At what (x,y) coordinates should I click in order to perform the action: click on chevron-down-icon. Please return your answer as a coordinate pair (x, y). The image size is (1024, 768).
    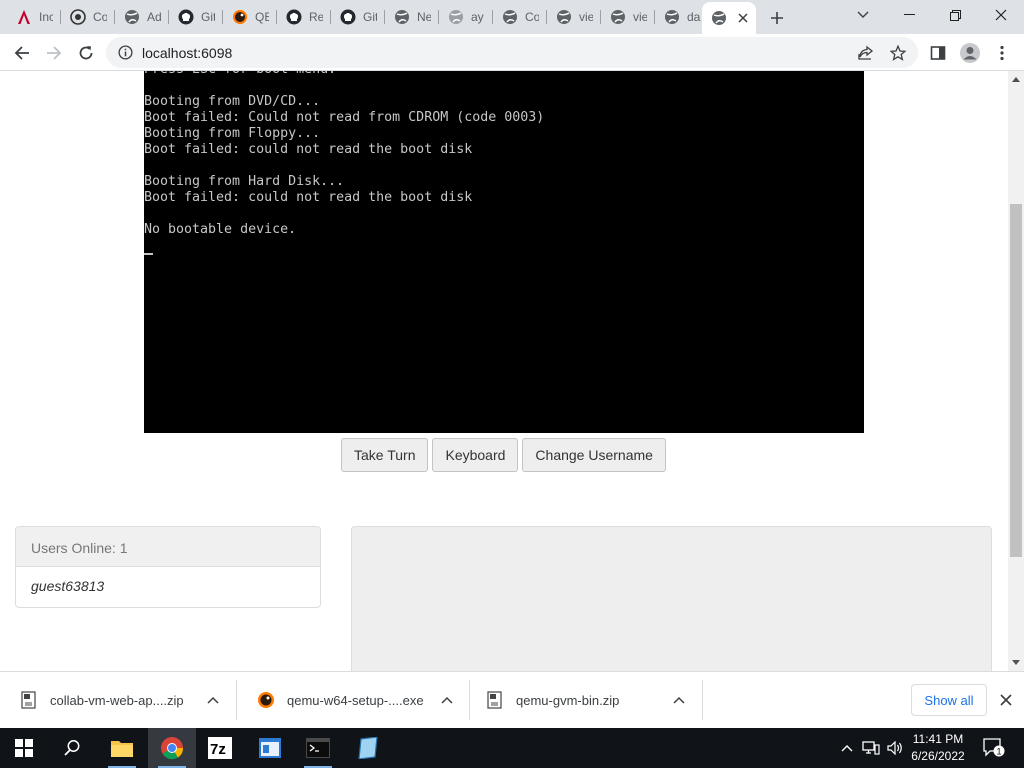
    Looking at the image, I should click on (863, 14).